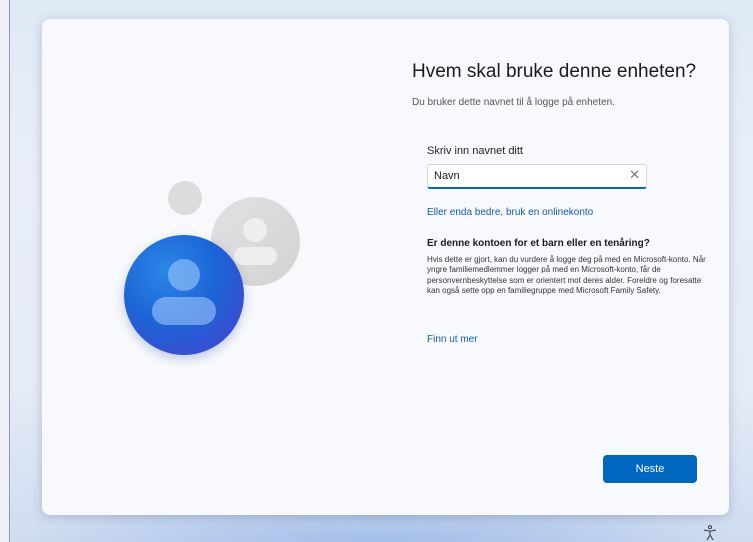 The image size is (753, 542). I want to click on primary-user-icon, so click(184, 295).